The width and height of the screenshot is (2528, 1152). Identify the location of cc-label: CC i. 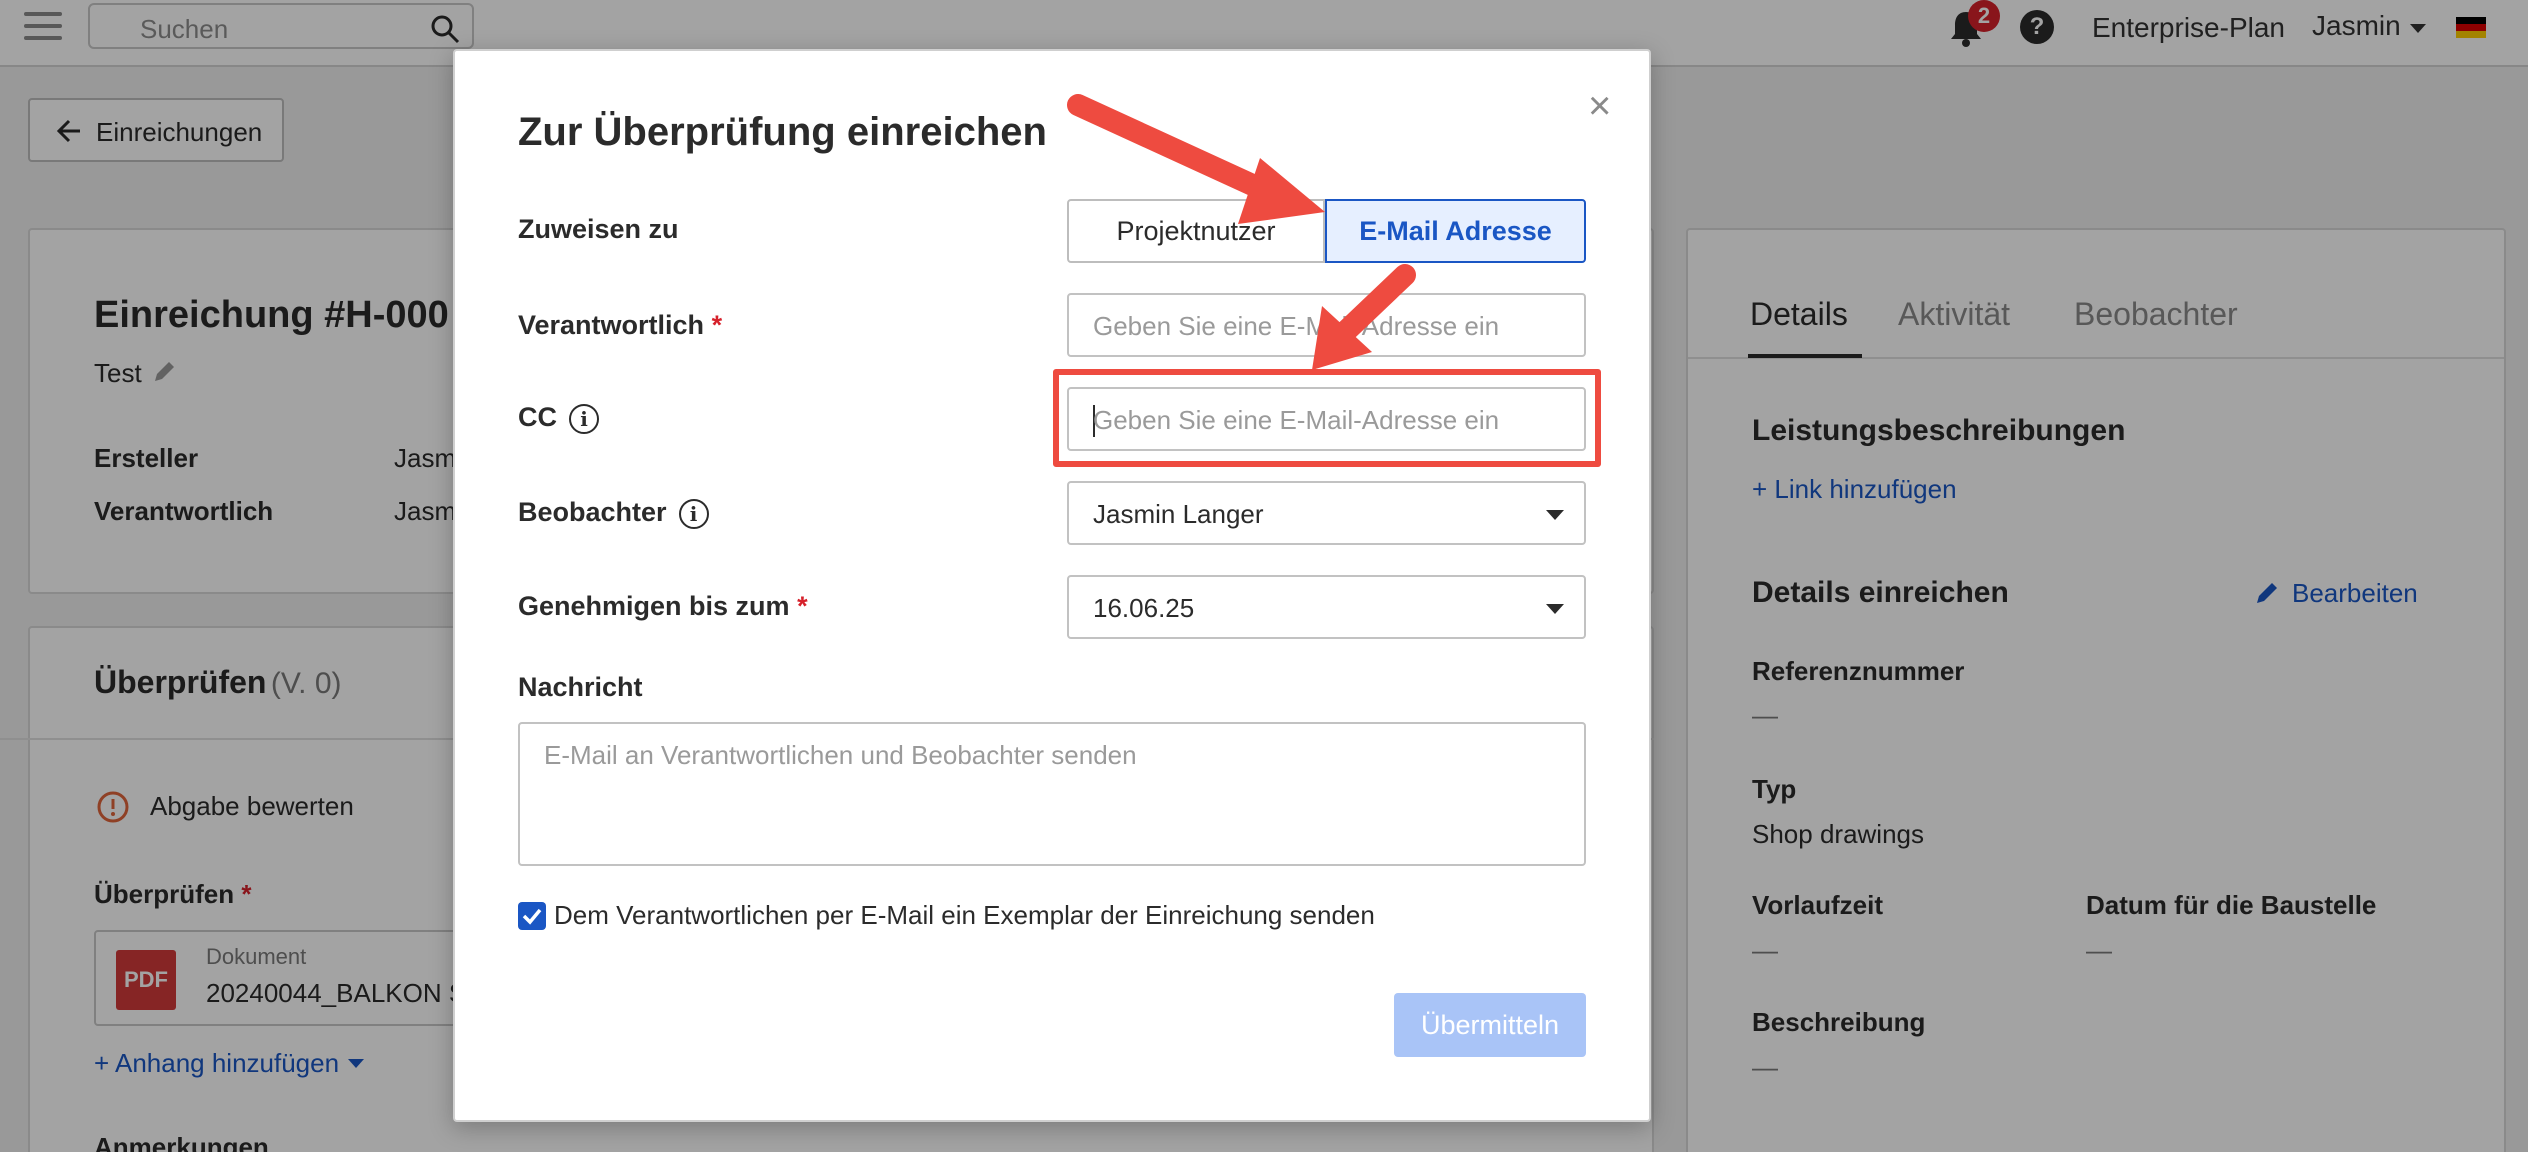
(558, 418).